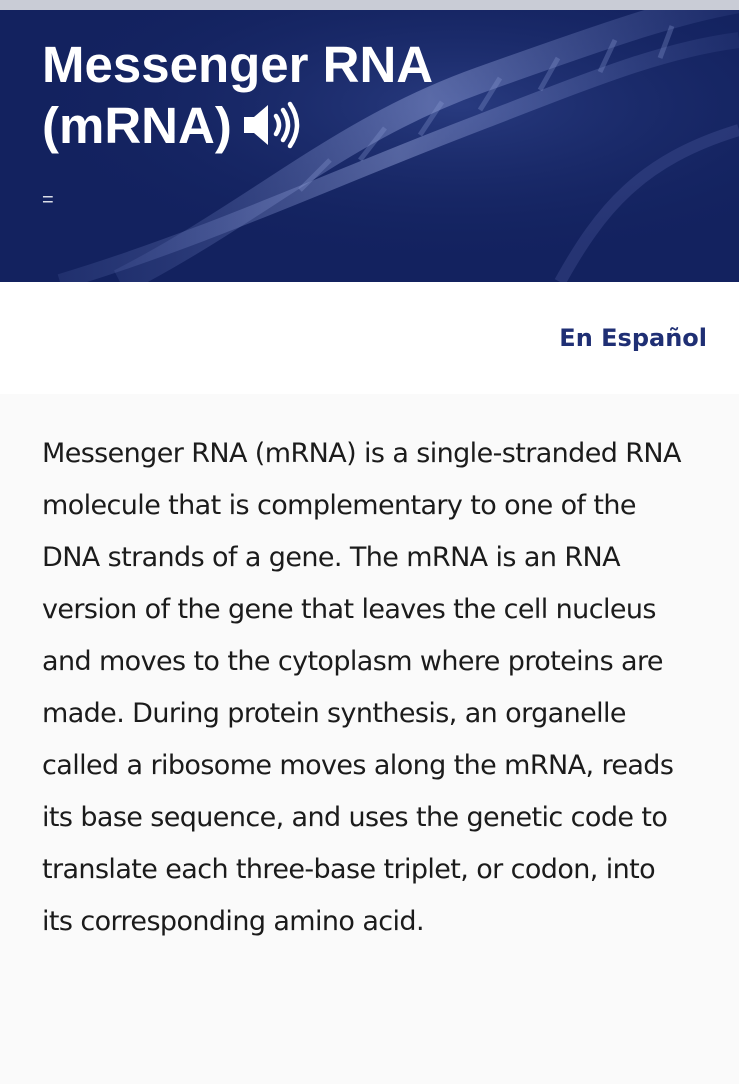  I want to click on page-title-text: Messenger RNA (mRNA), so click(237, 95).